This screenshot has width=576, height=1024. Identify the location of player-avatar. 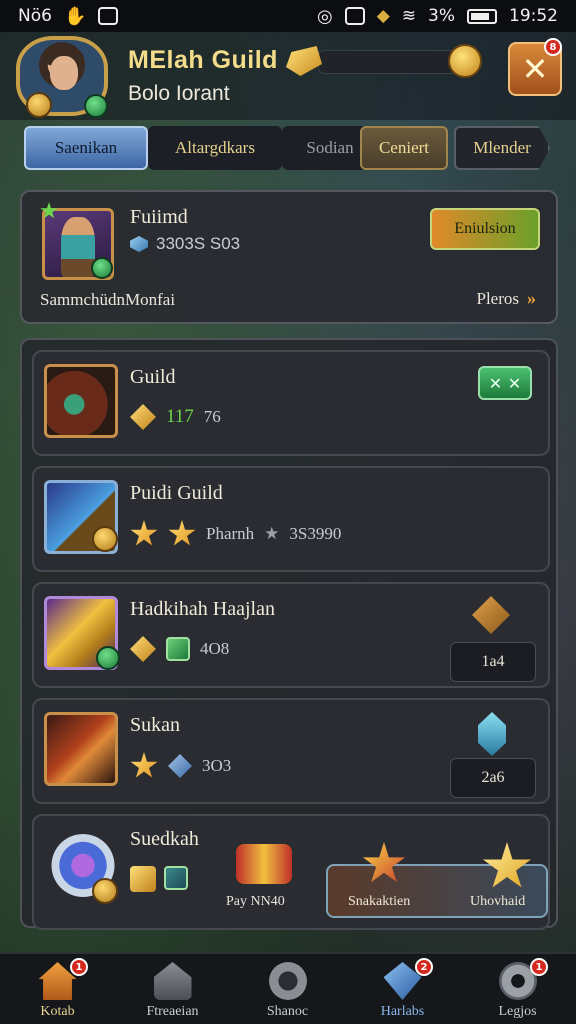
(62, 77).